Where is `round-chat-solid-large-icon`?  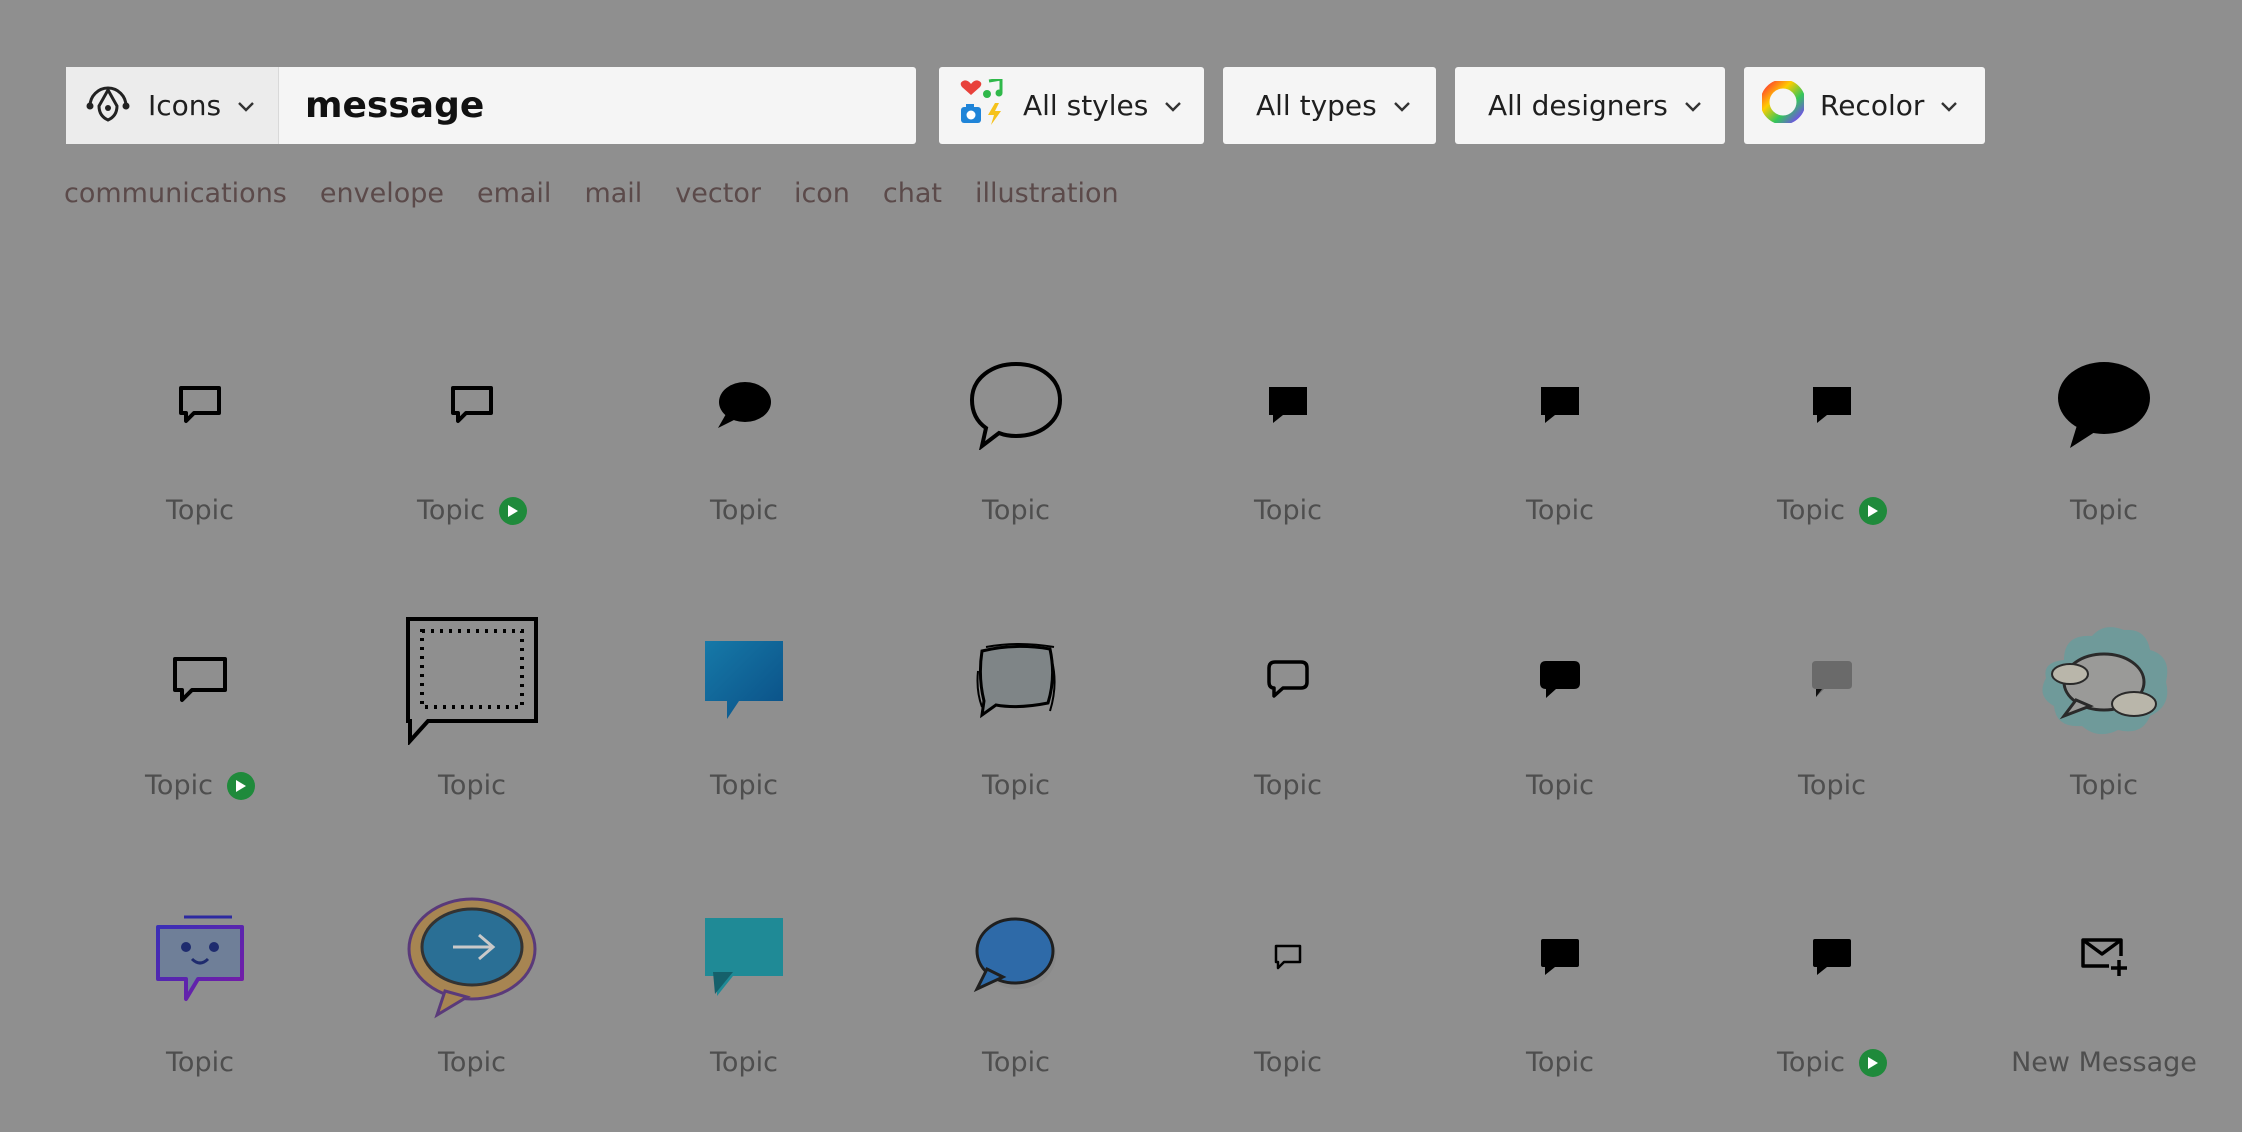
round-chat-solid-large-icon is located at coordinates (2104, 405).